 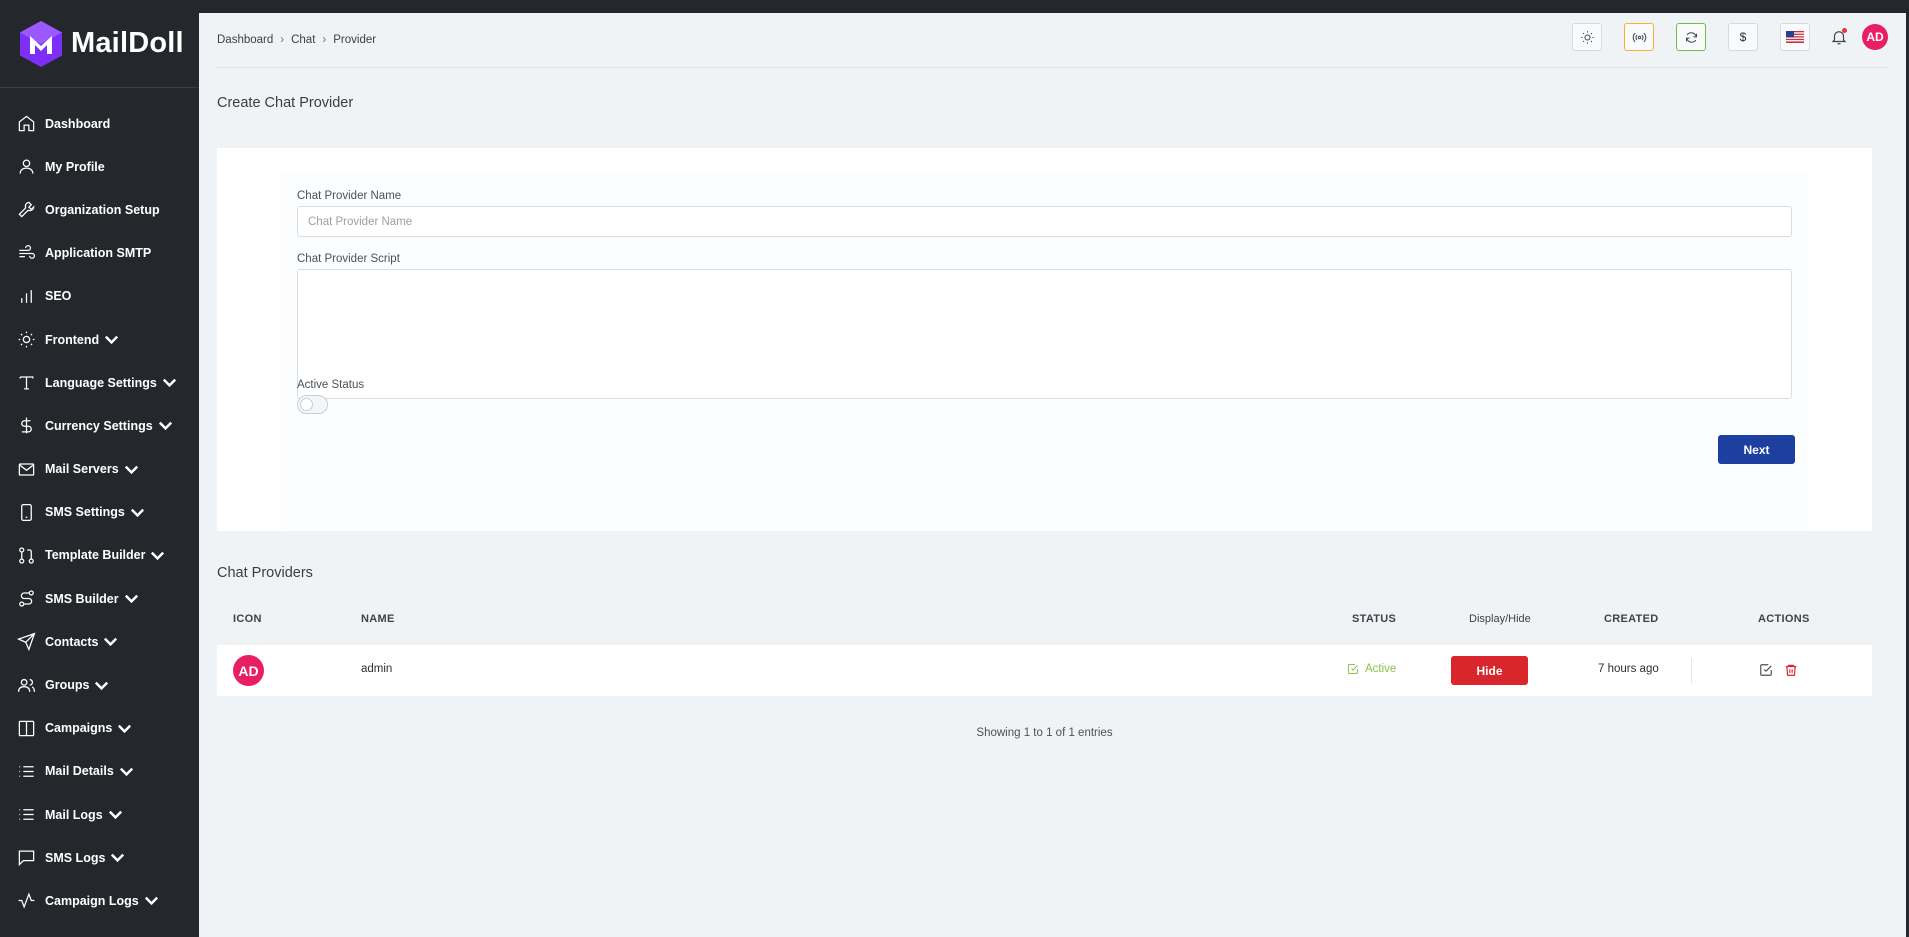 What do you see at coordinates (1628, 669) in the screenshot?
I see `created-time: 7 hours ago` at bounding box center [1628, 669].